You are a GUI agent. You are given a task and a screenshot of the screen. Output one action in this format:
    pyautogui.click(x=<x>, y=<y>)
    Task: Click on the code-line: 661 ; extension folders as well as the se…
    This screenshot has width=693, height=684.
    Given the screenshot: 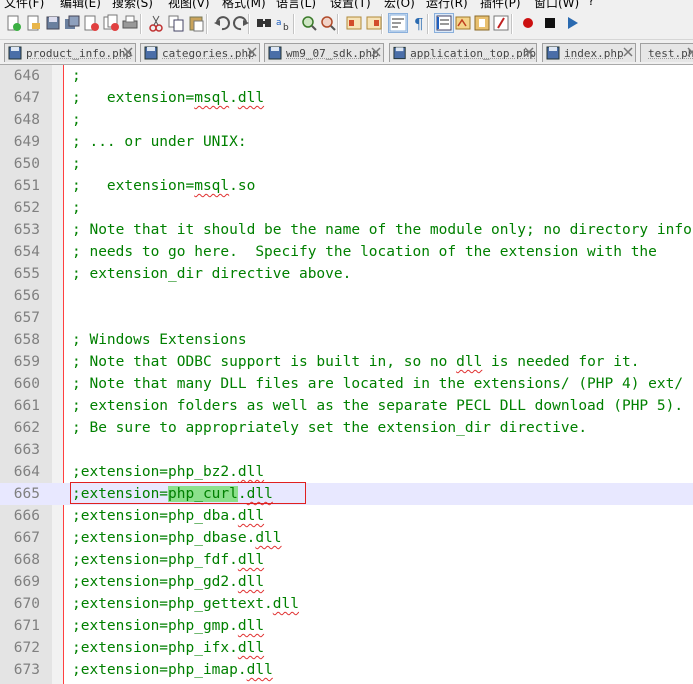 What is the action you would take?
    pyautogui.click(x=346, y=406)
    